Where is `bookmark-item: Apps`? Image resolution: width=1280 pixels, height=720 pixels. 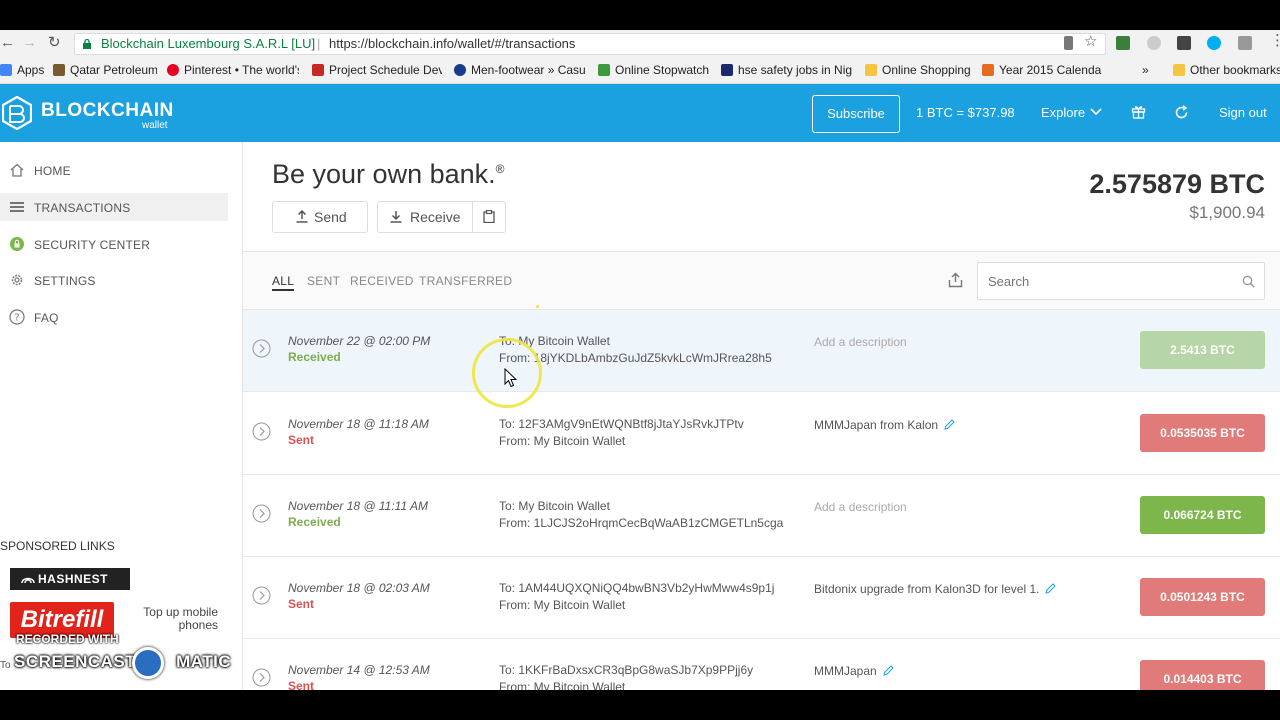
bookmark-item: Apps is located at coordinates (22, 70).